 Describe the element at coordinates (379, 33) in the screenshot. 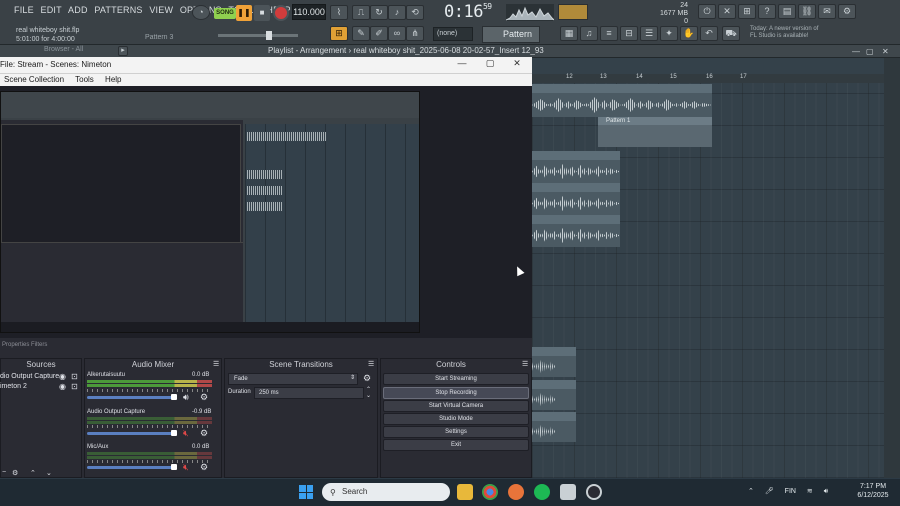

I see `paint-icon: ✐` at that location.